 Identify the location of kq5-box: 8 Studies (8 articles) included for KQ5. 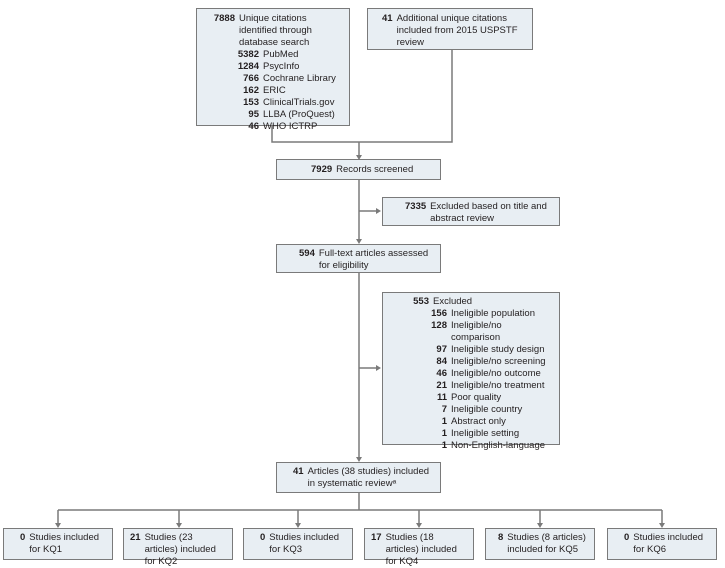
(540, 544).